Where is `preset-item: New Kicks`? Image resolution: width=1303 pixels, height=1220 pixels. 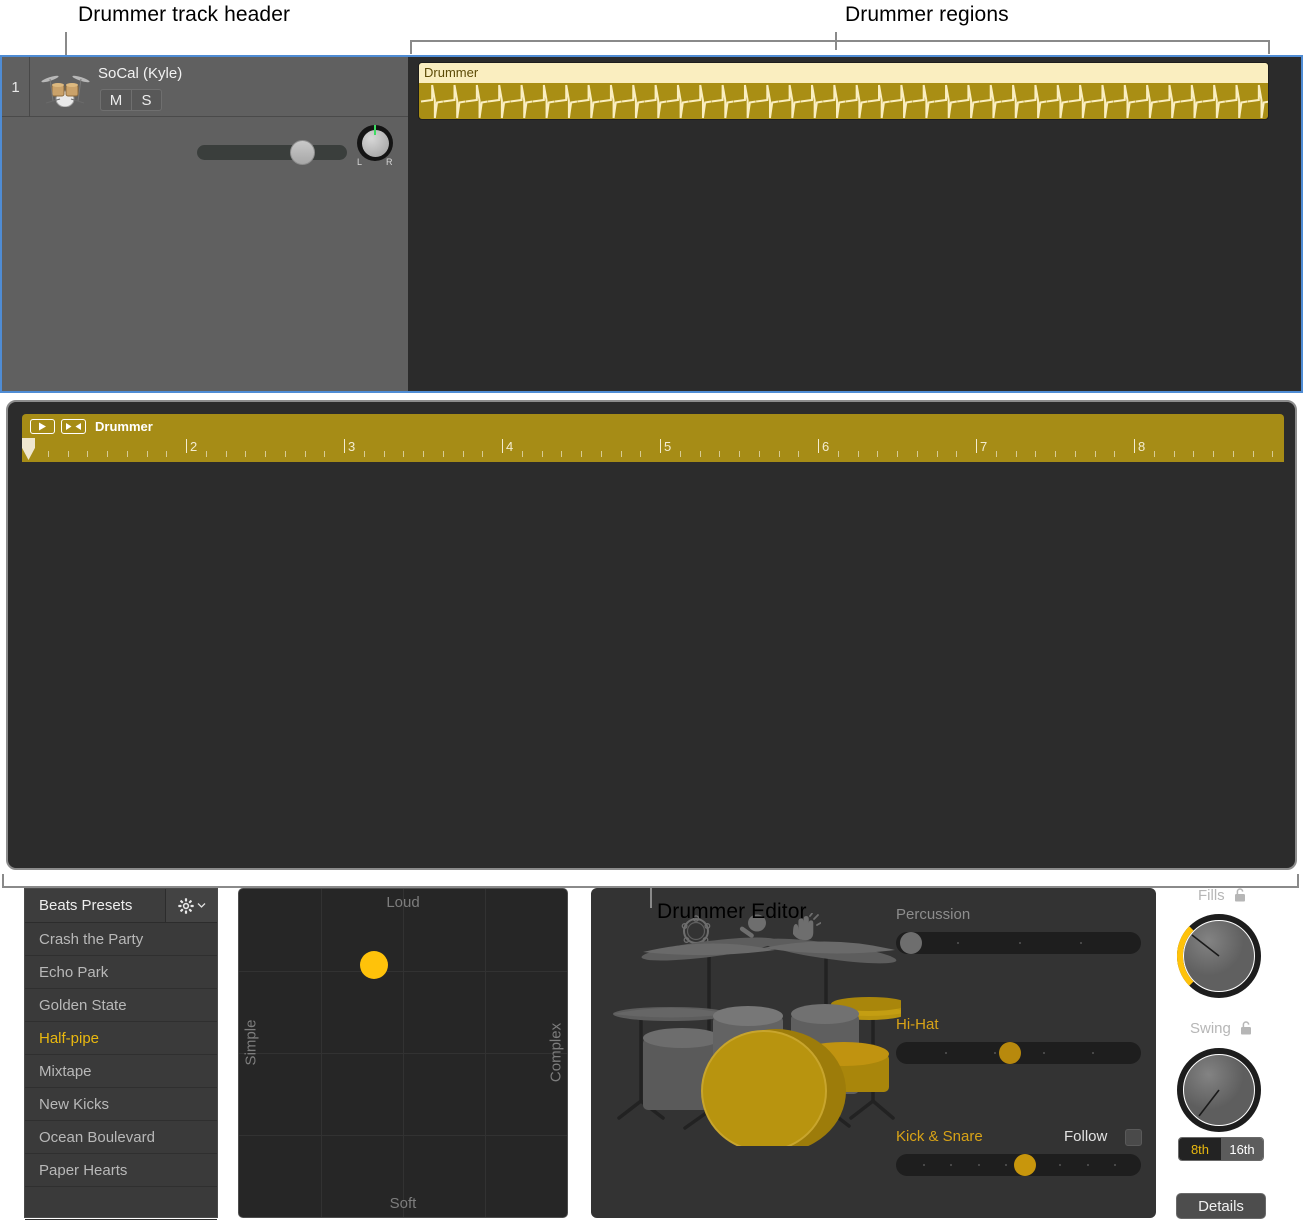 preset-item: New Kicks is located at coordinates (121, 1104).